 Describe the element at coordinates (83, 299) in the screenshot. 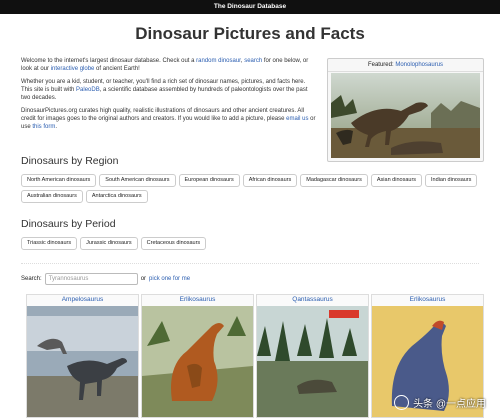

I see `dinosaur-card-title: Ampelosaurus` at that location.